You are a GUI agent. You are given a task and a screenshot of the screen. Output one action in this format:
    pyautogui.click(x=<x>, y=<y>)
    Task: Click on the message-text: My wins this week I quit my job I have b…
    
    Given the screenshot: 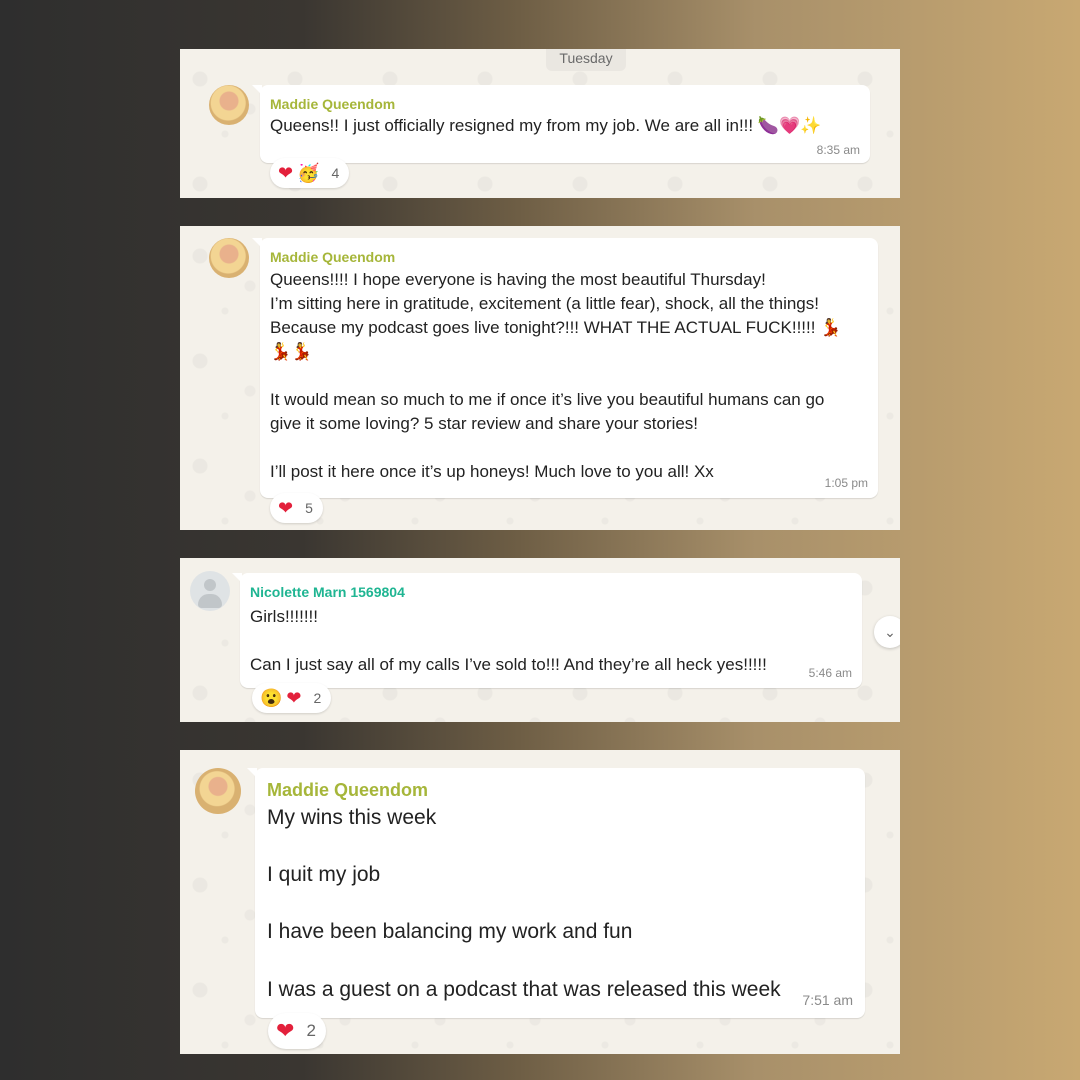 What is the action you would take?
    pyautogui.click(x=524, y=904)
    